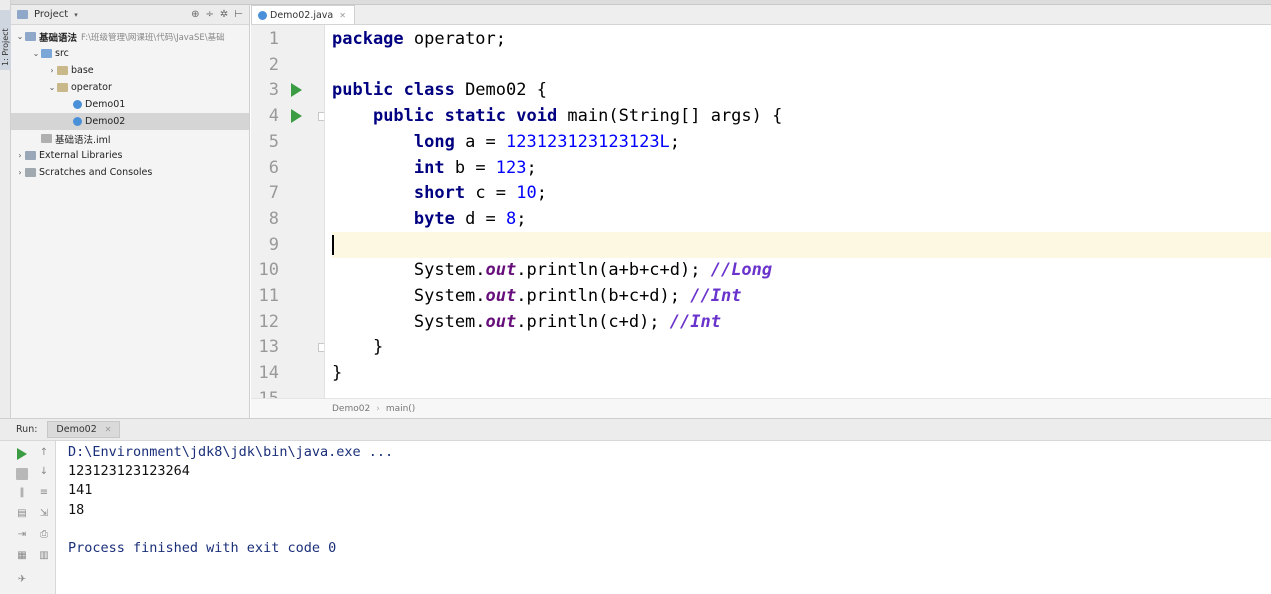 This screenshot has height=594, width=1271. I want to click on code-token: .println(a+b+c+d);, so click(613, 270).